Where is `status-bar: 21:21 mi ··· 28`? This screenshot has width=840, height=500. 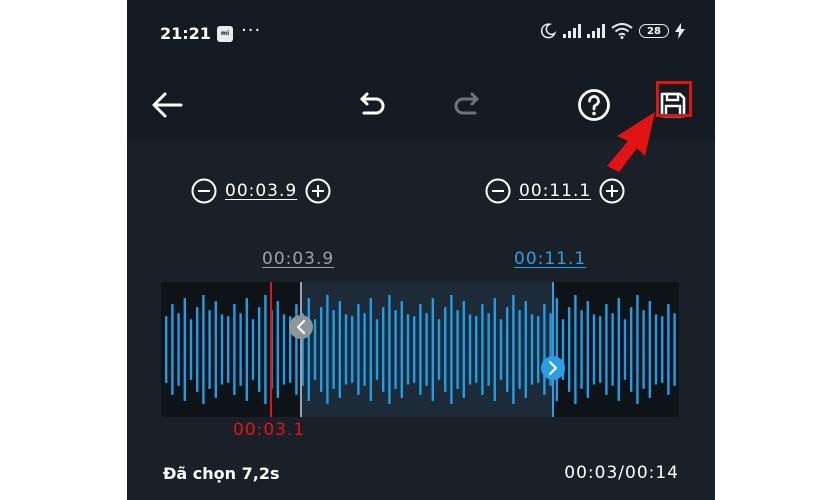
status-bar: 21:21 mi ··· 28 is located at coordinates (421, 35).